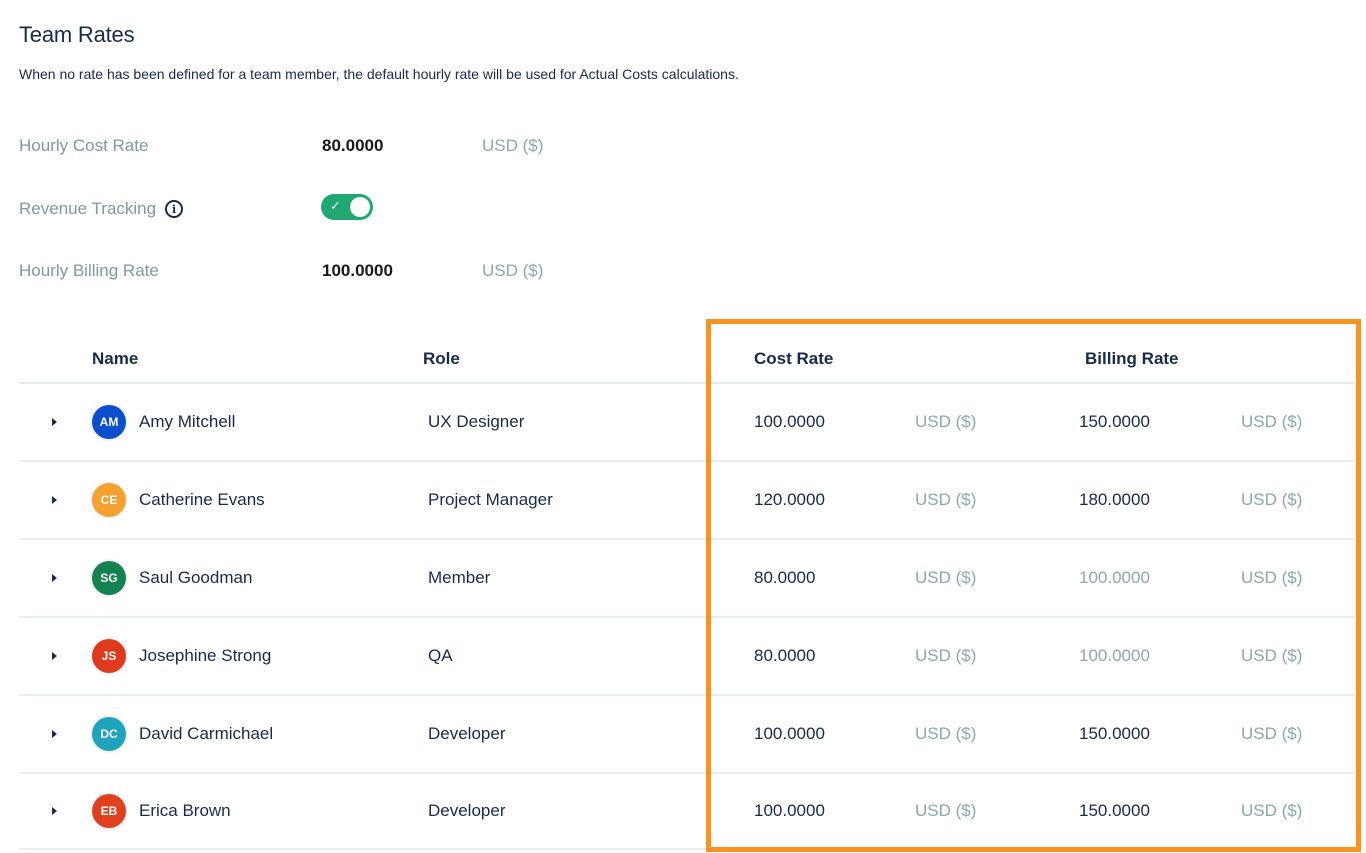 This screenshot has height=853, width=1366. I want to click on avatar-initials: AM, so click(109, 422).